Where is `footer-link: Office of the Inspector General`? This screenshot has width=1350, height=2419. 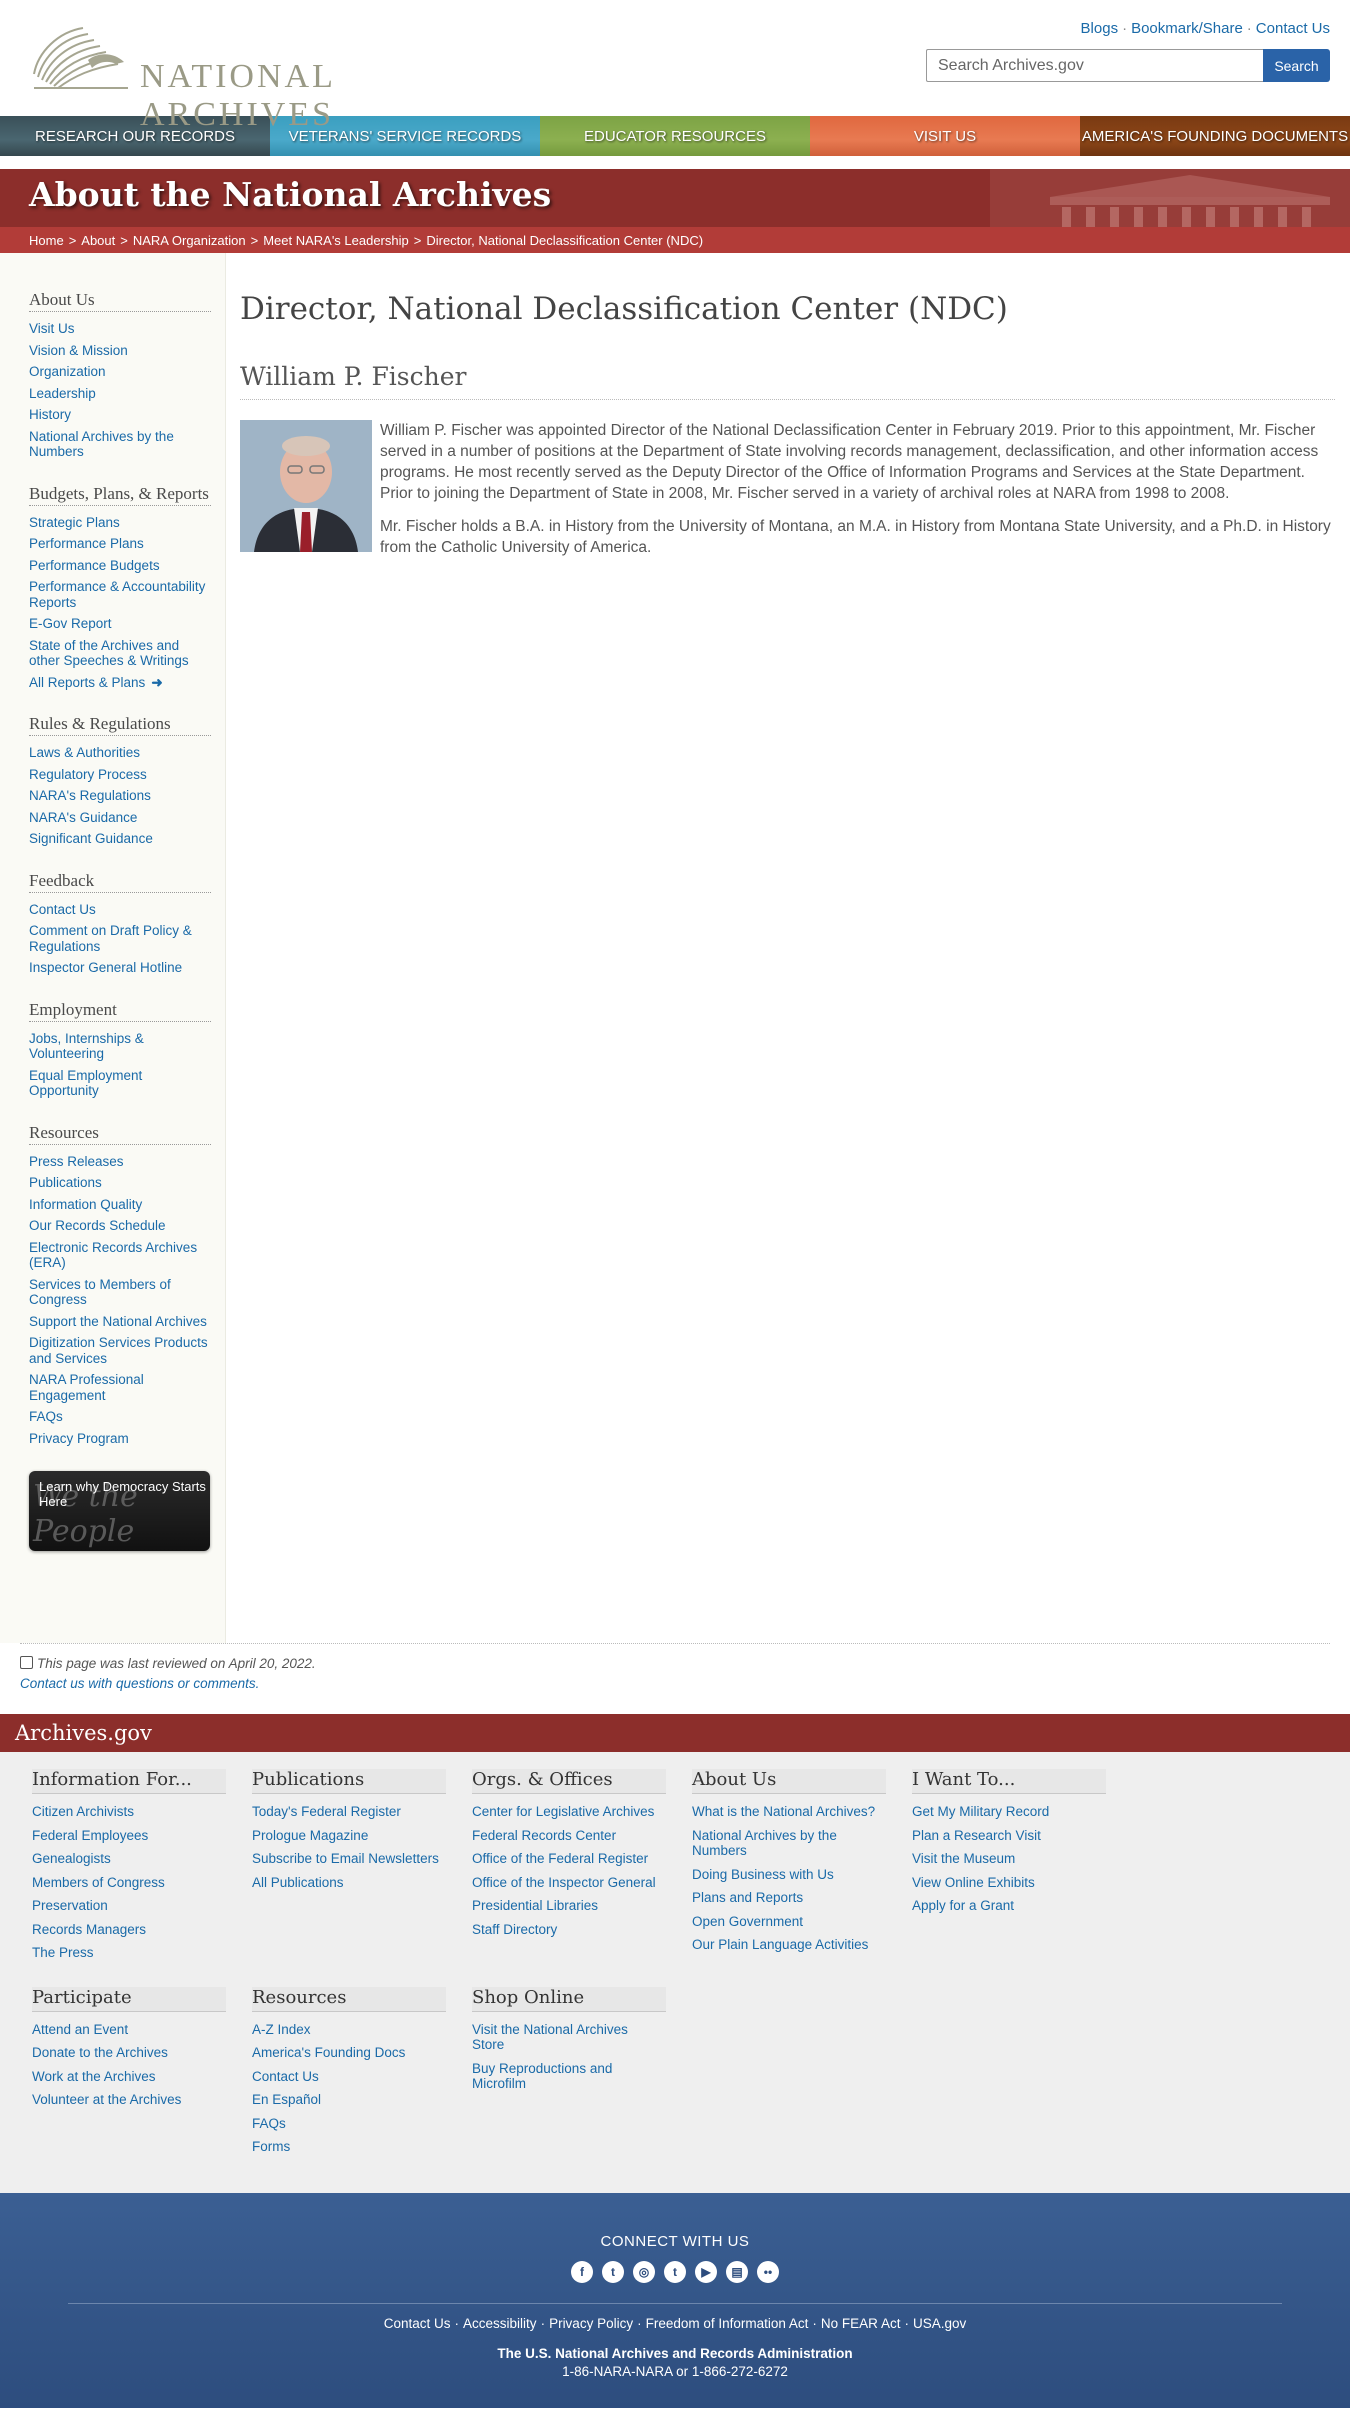
footer-link: Office of the Inspector General is located at coordinates (582, 1883).